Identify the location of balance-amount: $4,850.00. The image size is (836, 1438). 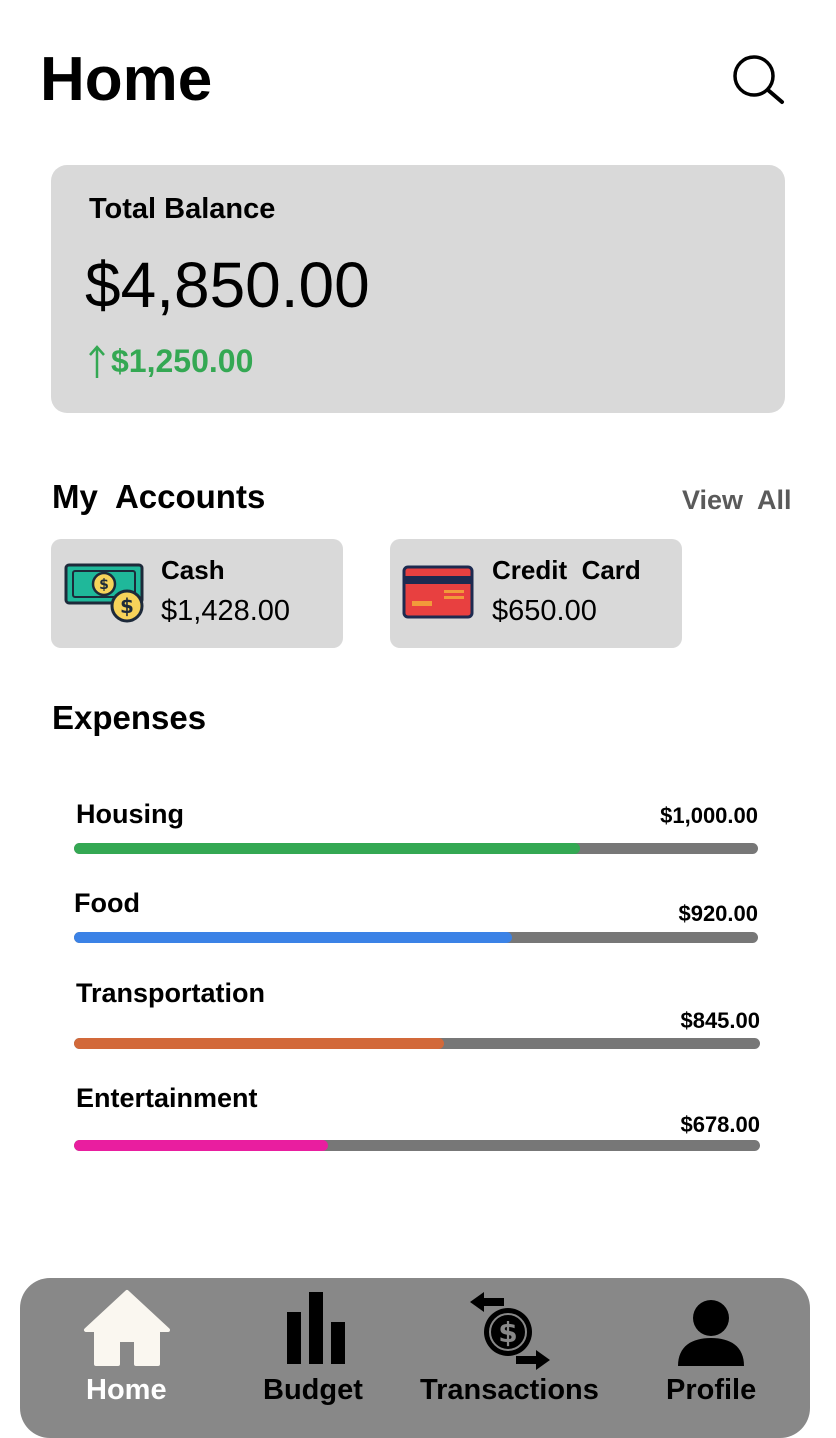
(227, 285).